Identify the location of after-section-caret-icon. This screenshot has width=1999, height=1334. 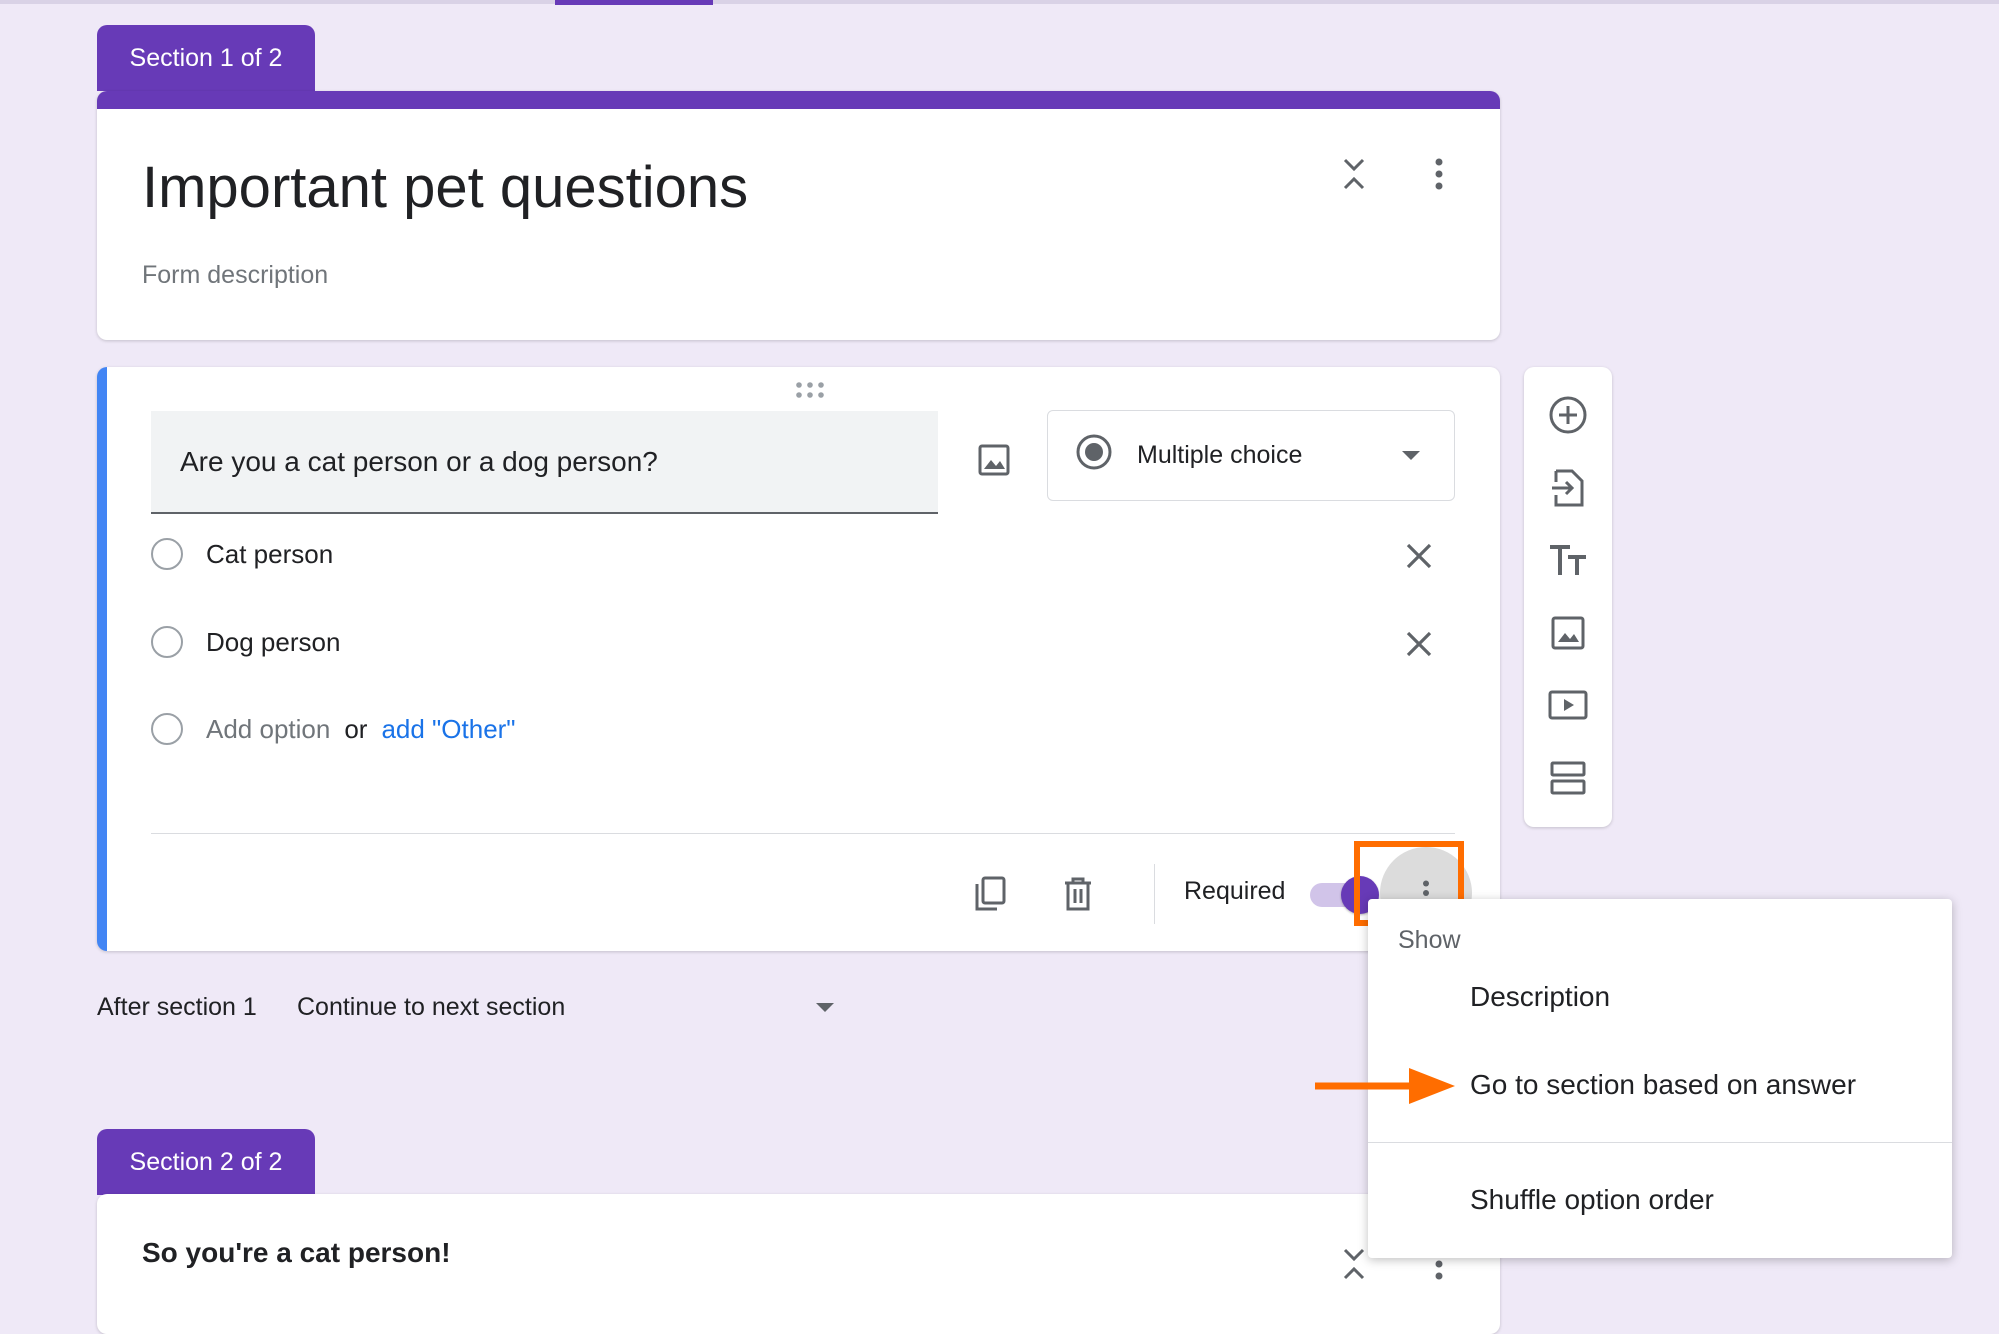
(825, 1007).